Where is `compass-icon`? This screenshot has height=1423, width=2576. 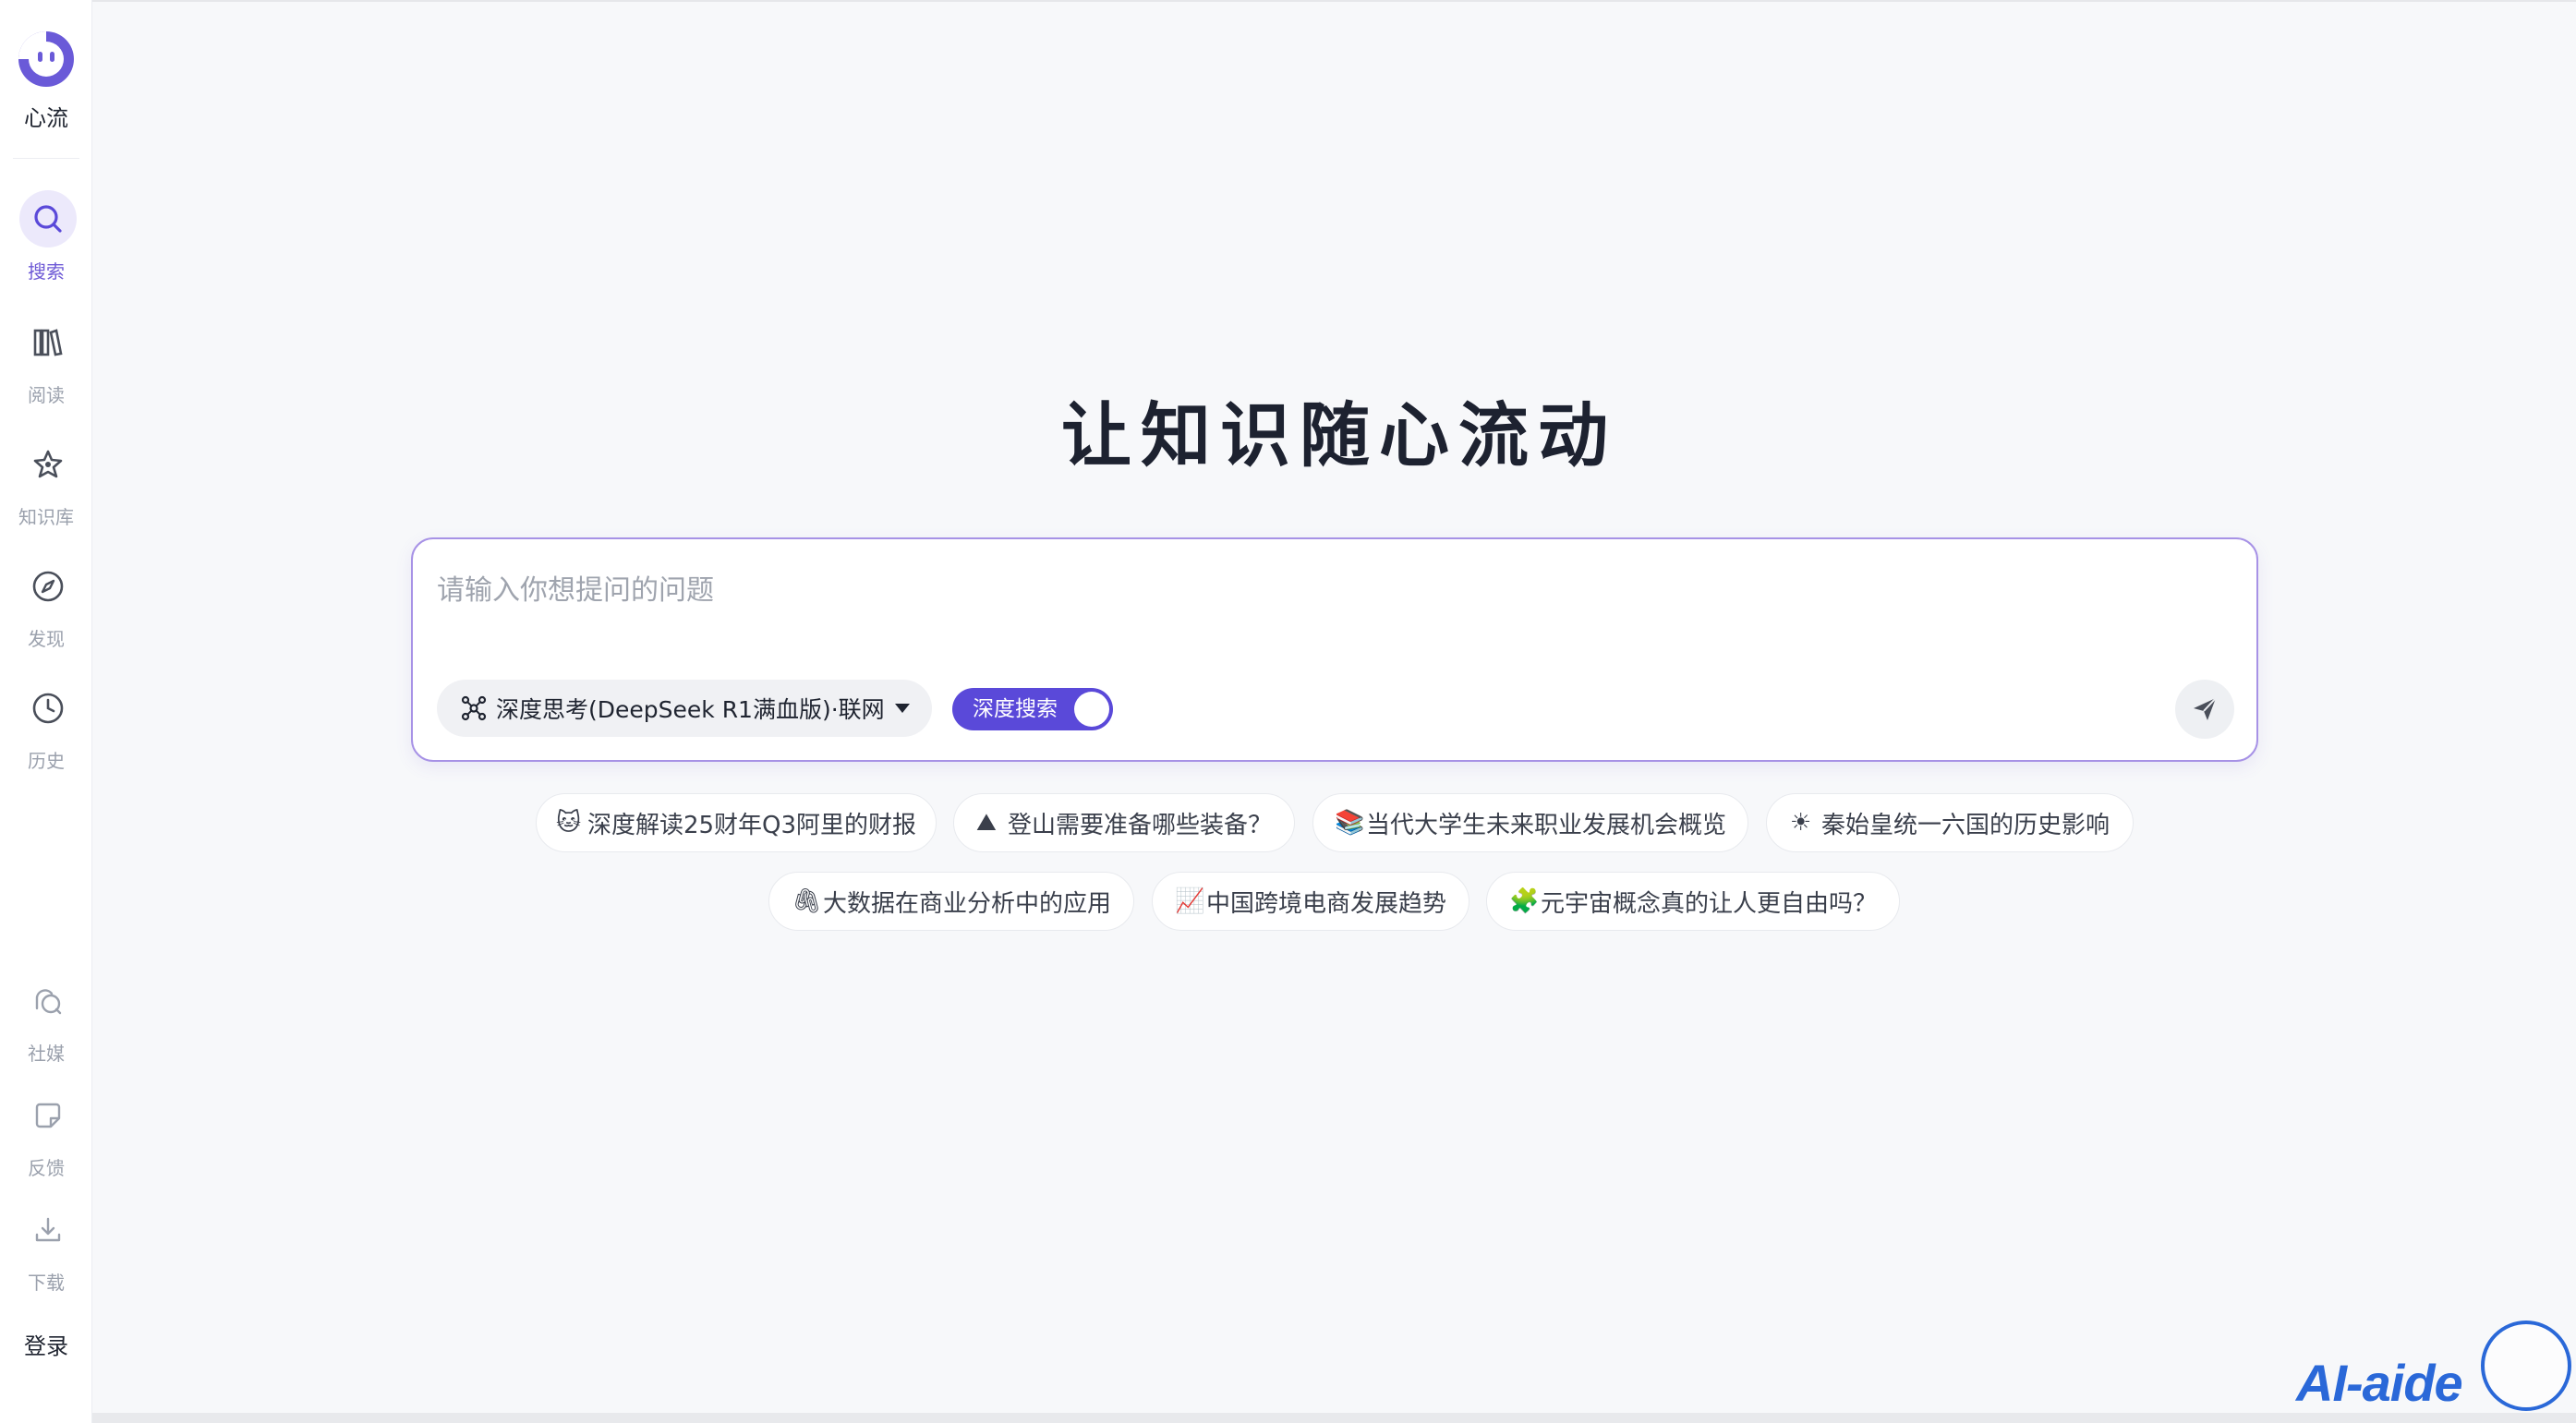
compass-icon is located at coordinates (48, 586).